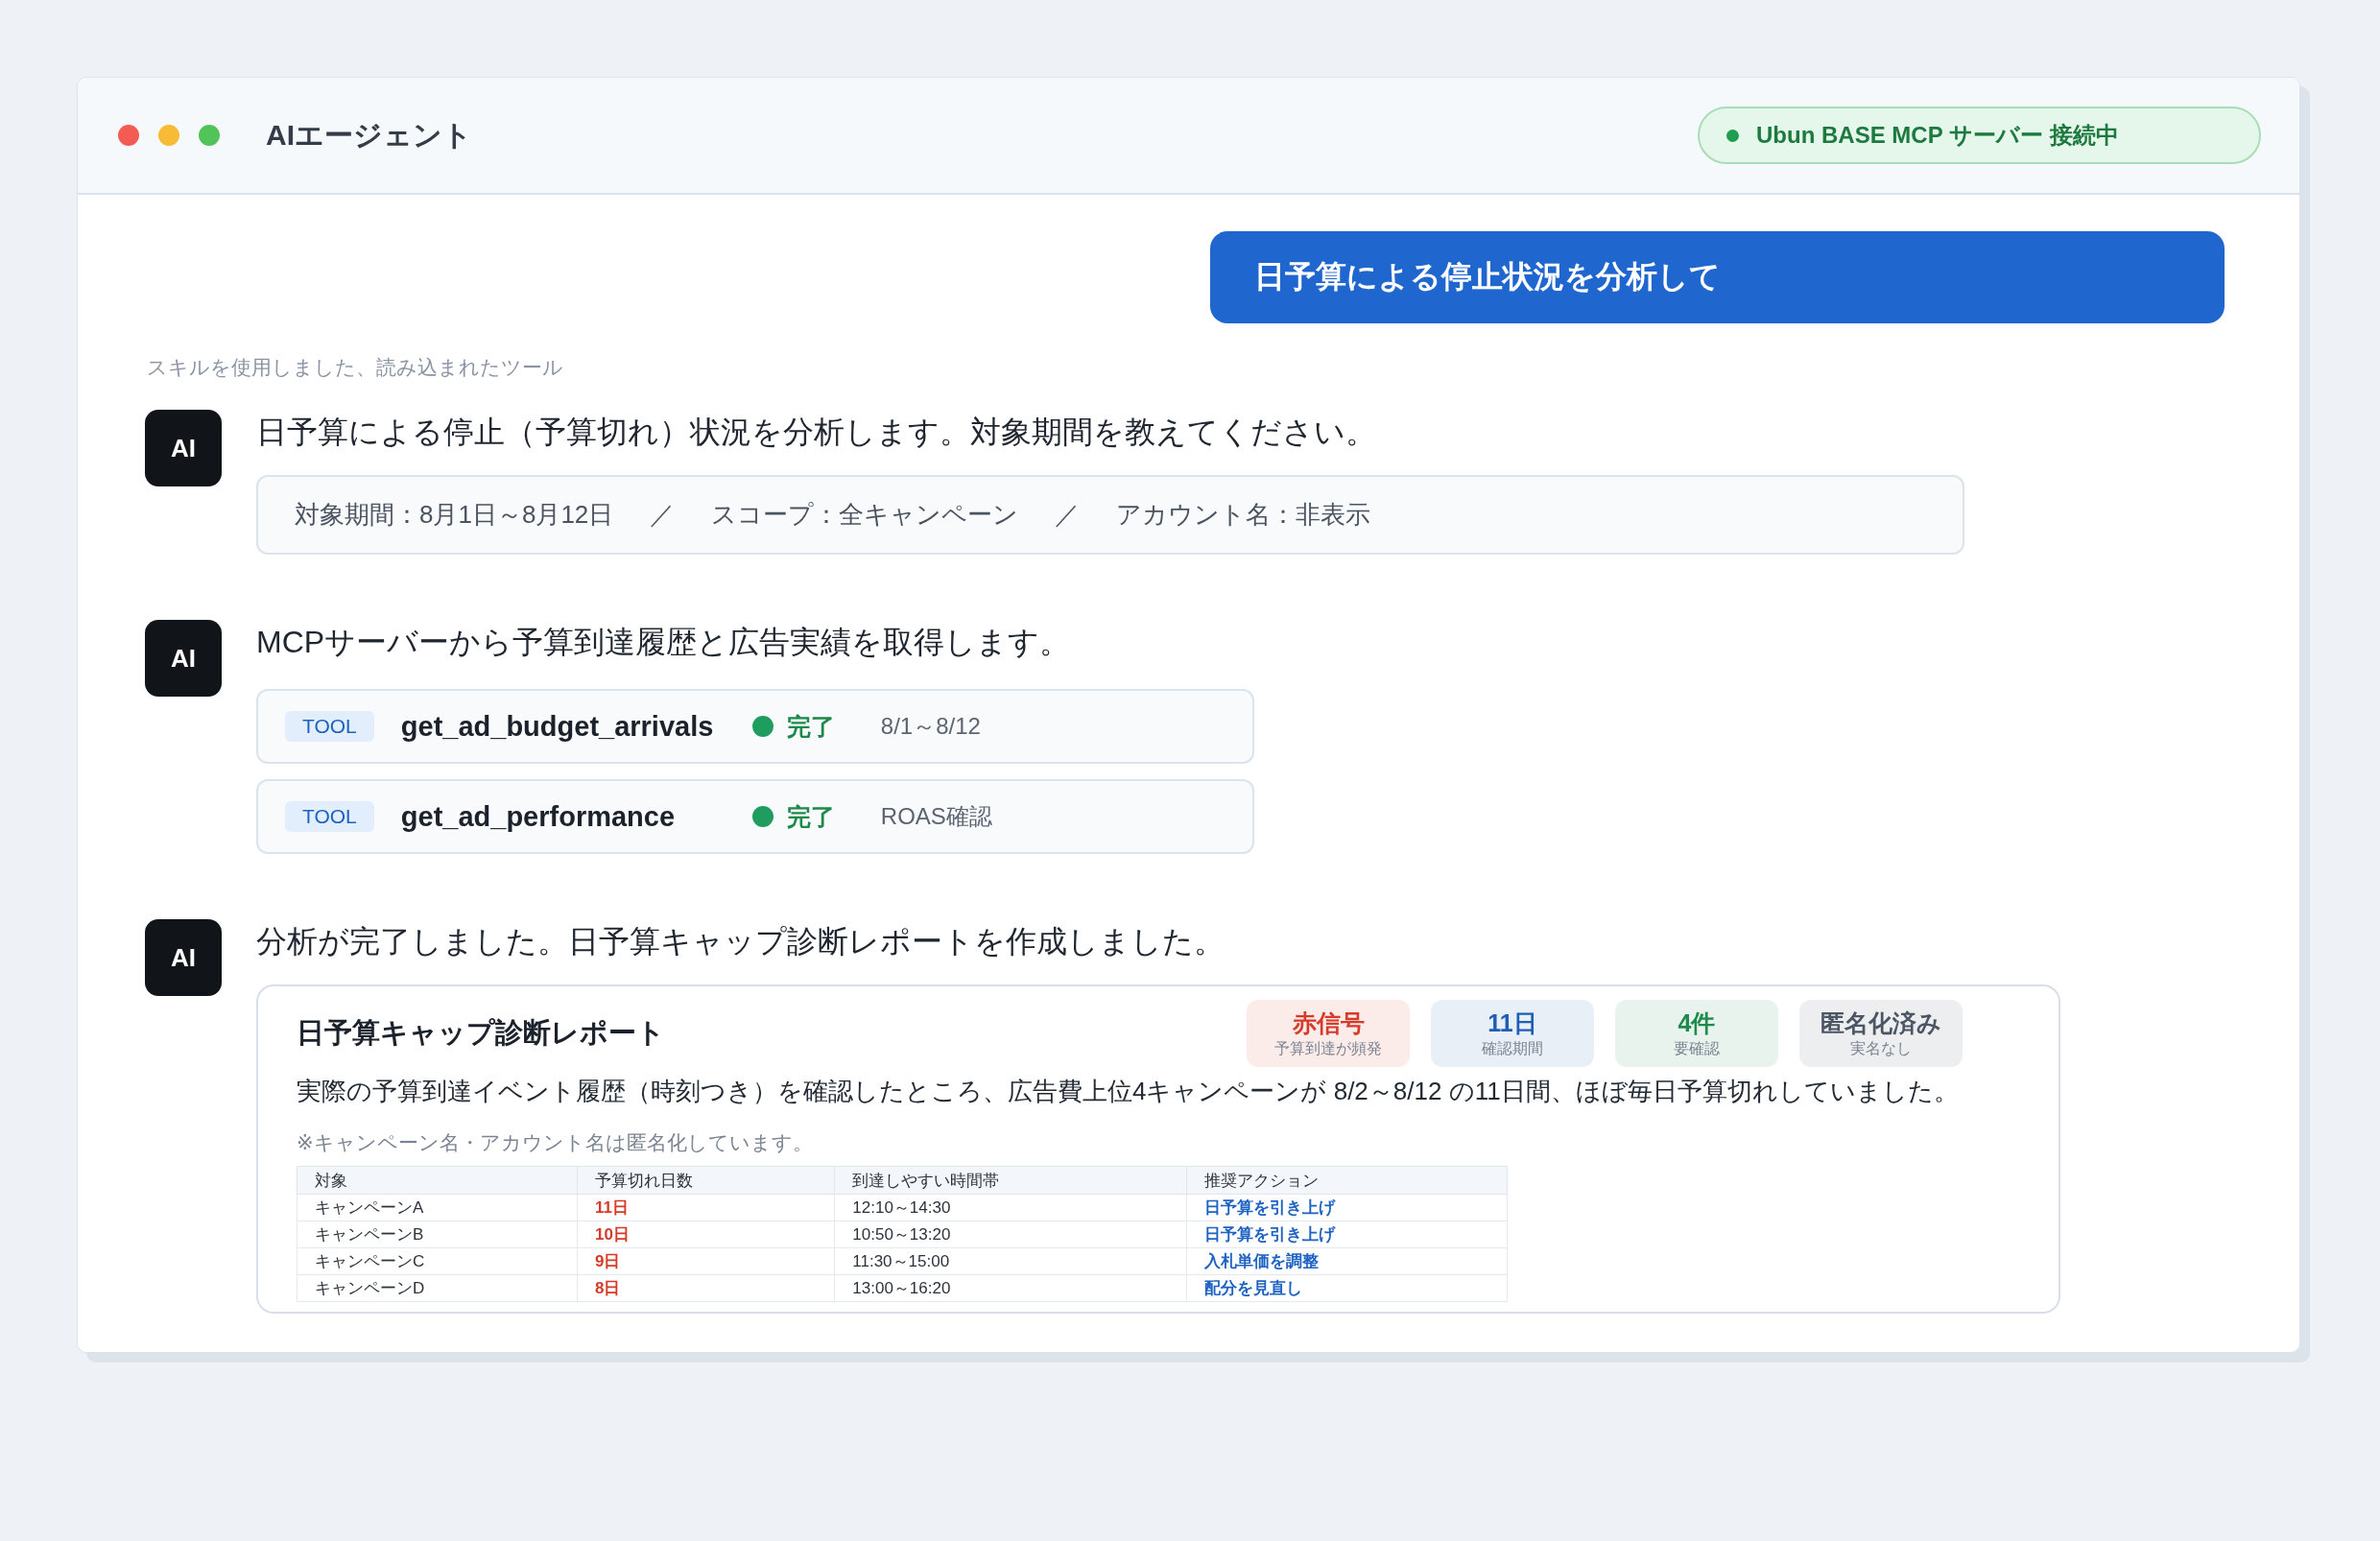  I want to click on column-header: 到達しやすい時間帯, so click(1011, 1180).